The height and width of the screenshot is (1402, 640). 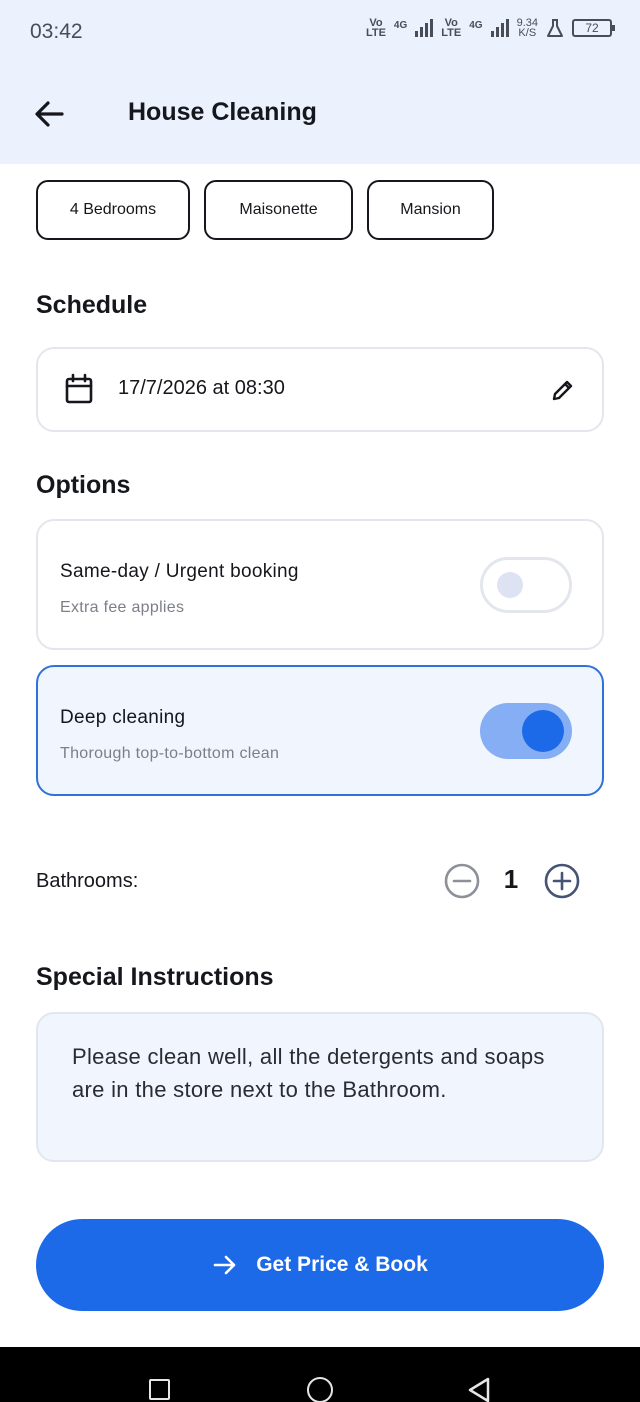 What do you see at coordinates (155, 977) in the screenshot?
I see `special-instructions-heading: Special Instructions` at bounding box center [155, 977].